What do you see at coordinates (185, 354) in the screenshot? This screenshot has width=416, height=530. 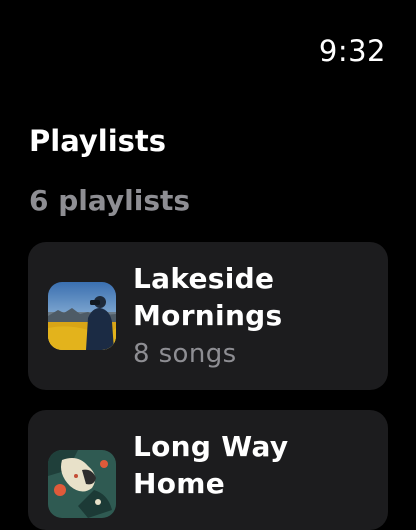 I see `playlist-song-count: 8 songs` at bounding box center [185, 354].